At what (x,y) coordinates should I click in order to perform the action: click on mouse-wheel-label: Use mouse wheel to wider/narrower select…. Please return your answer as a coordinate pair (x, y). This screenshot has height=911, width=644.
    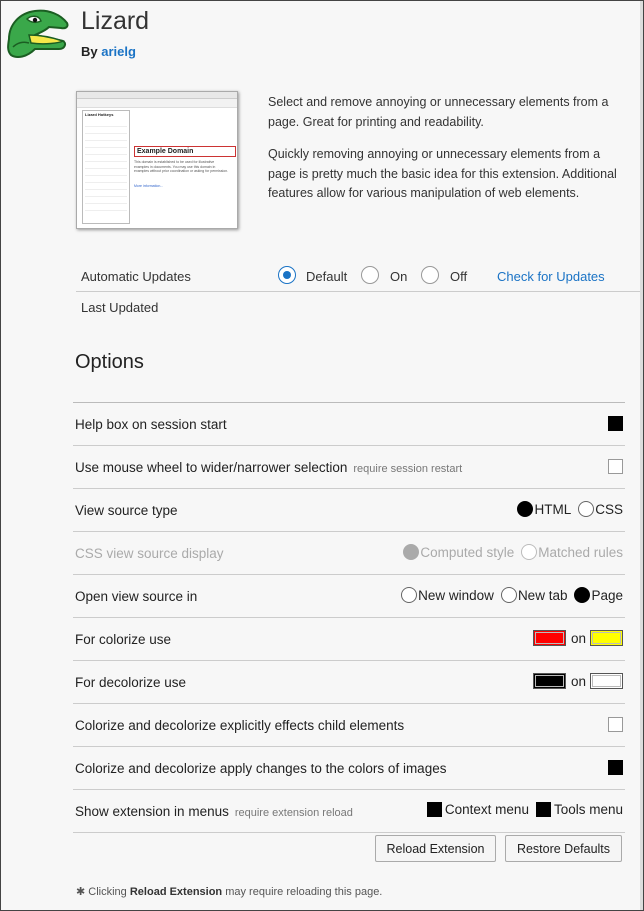
    Looking at the image, I should click on (211, 467).